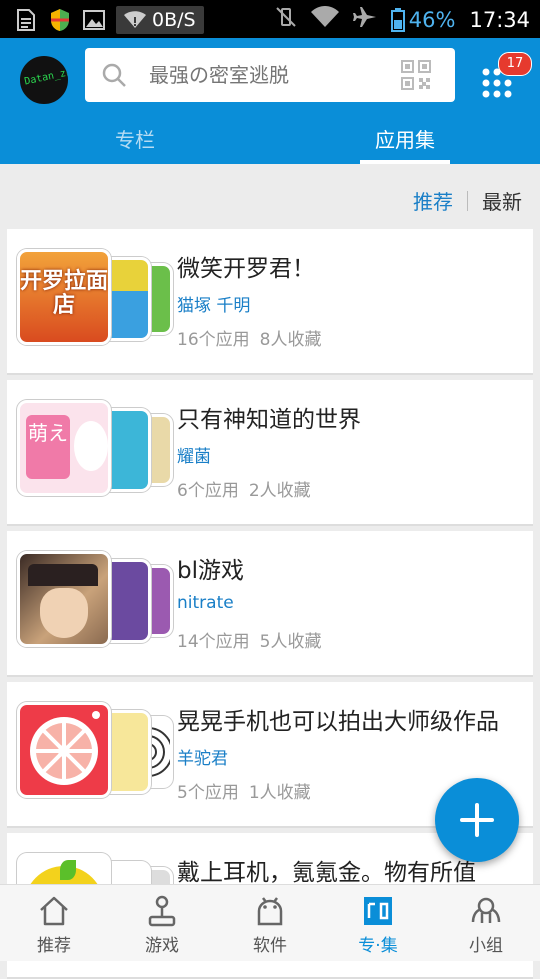 Image resolution: width=540 pixels, height=979 pixels. I want to click on android-icon, so click(270, 911).